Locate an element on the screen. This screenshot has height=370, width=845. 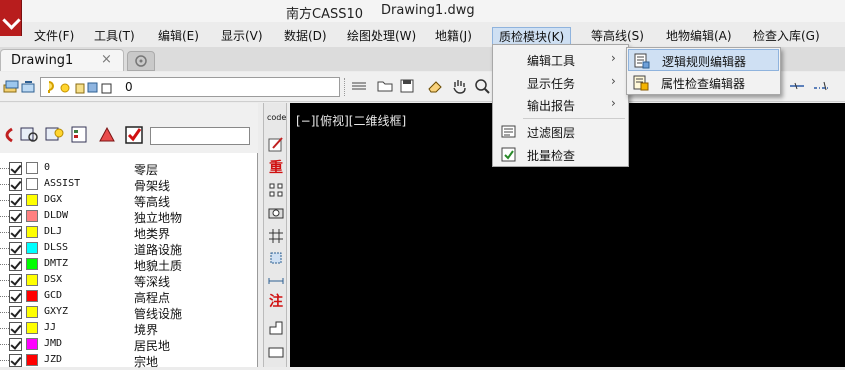
open-folder-icon is located at coordinates (385, 86).